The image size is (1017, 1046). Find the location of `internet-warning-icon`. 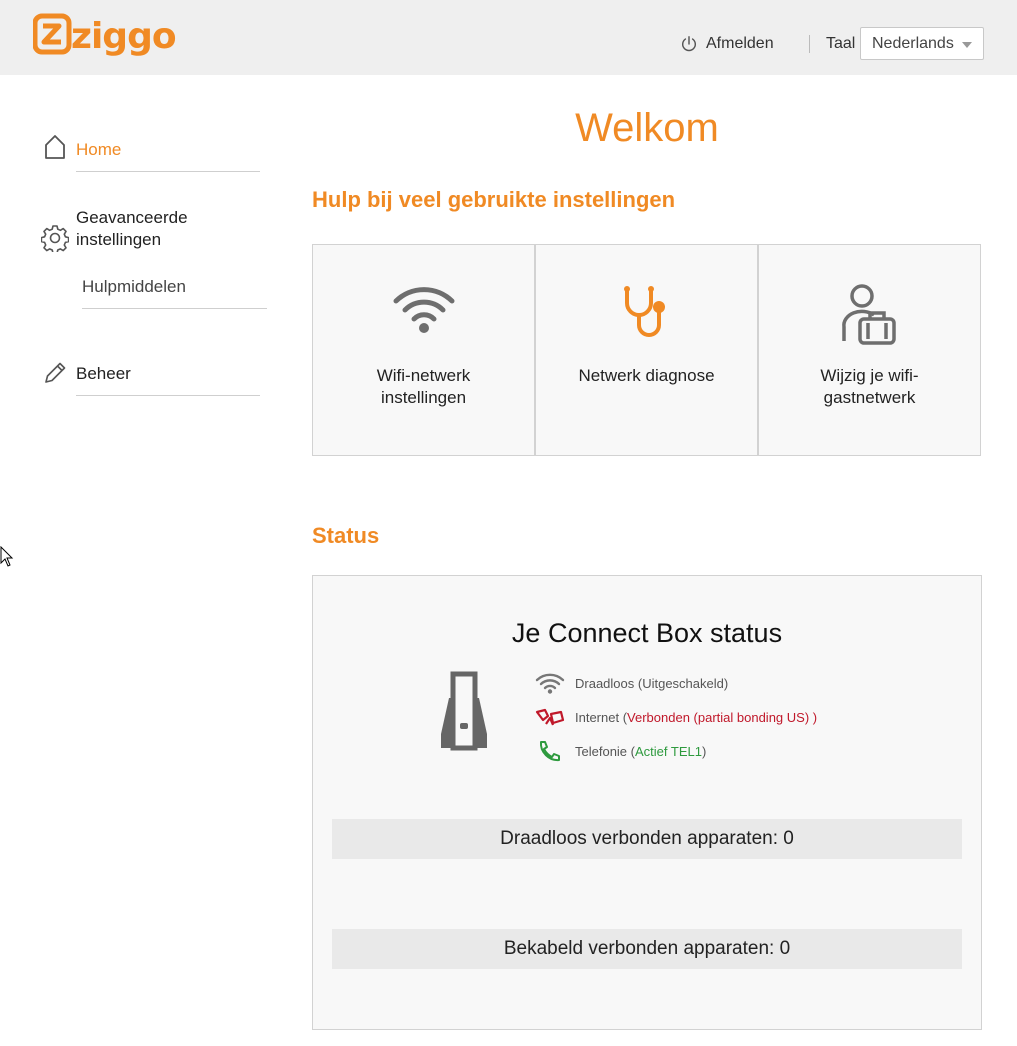

internet-warning-icon is located at coordinates (550, 717).